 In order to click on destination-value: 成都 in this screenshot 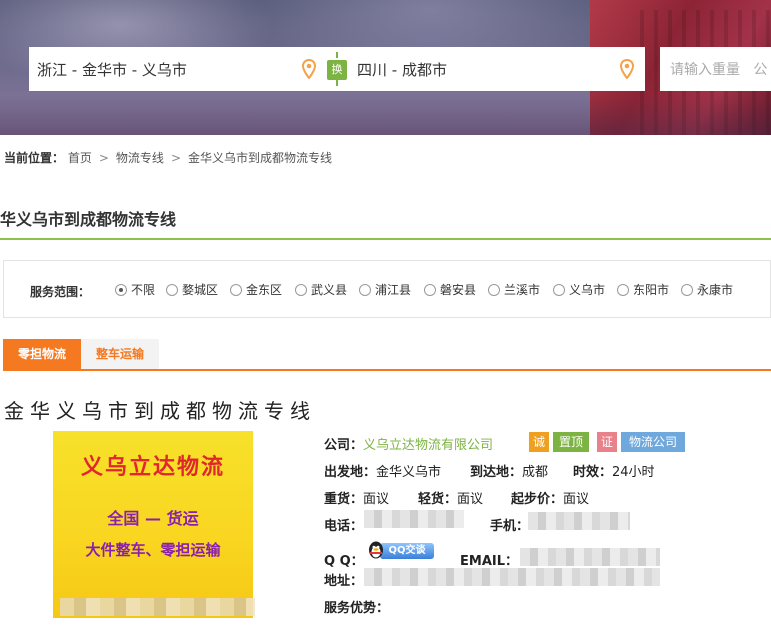, I will do `click(535, 472)`.